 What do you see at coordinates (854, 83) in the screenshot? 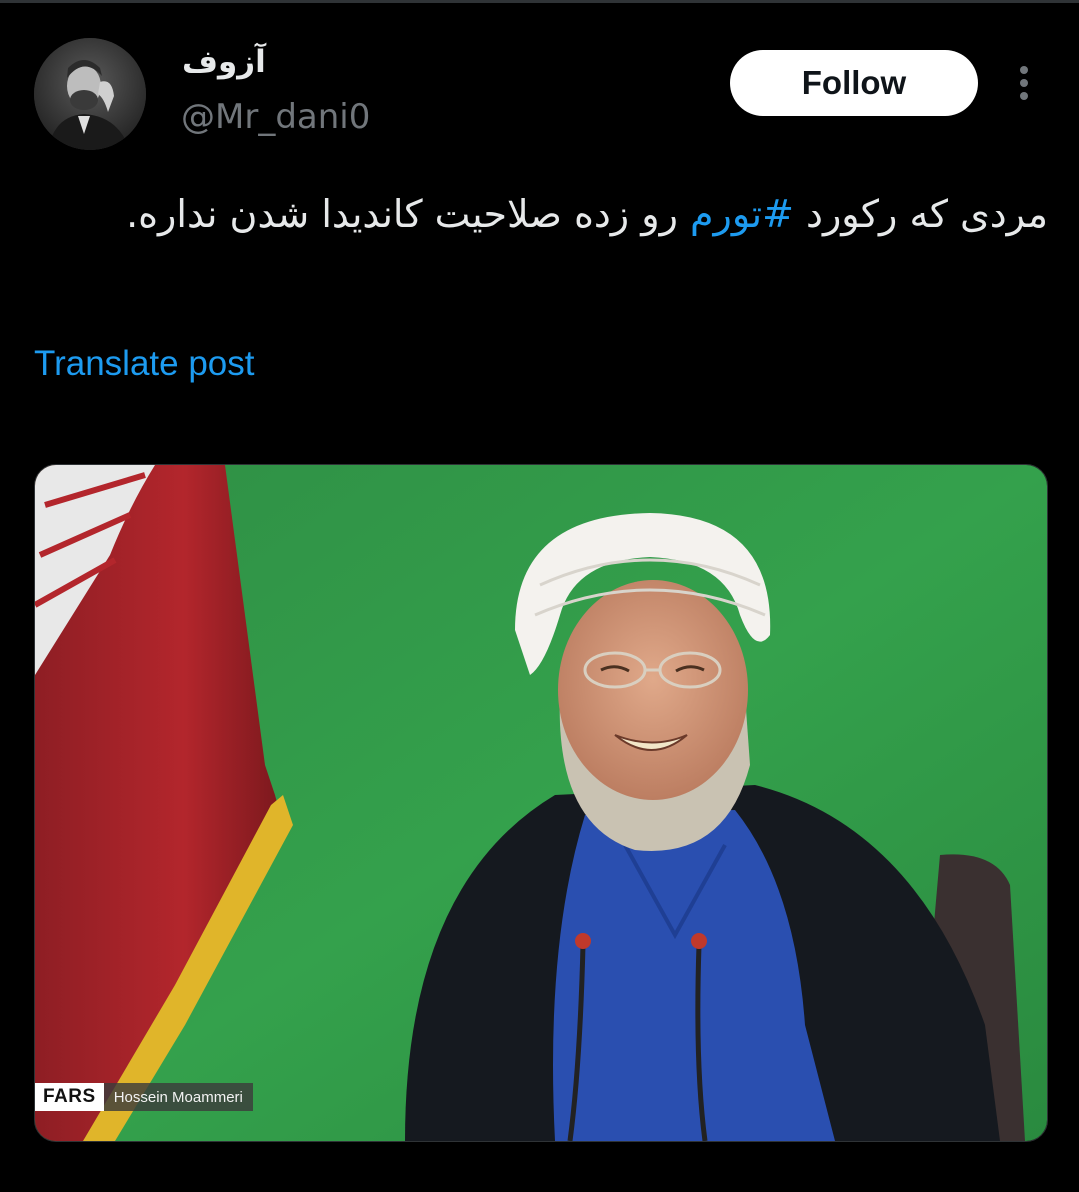
I see `follow-button: Follow` at bounding box center [854, 83].